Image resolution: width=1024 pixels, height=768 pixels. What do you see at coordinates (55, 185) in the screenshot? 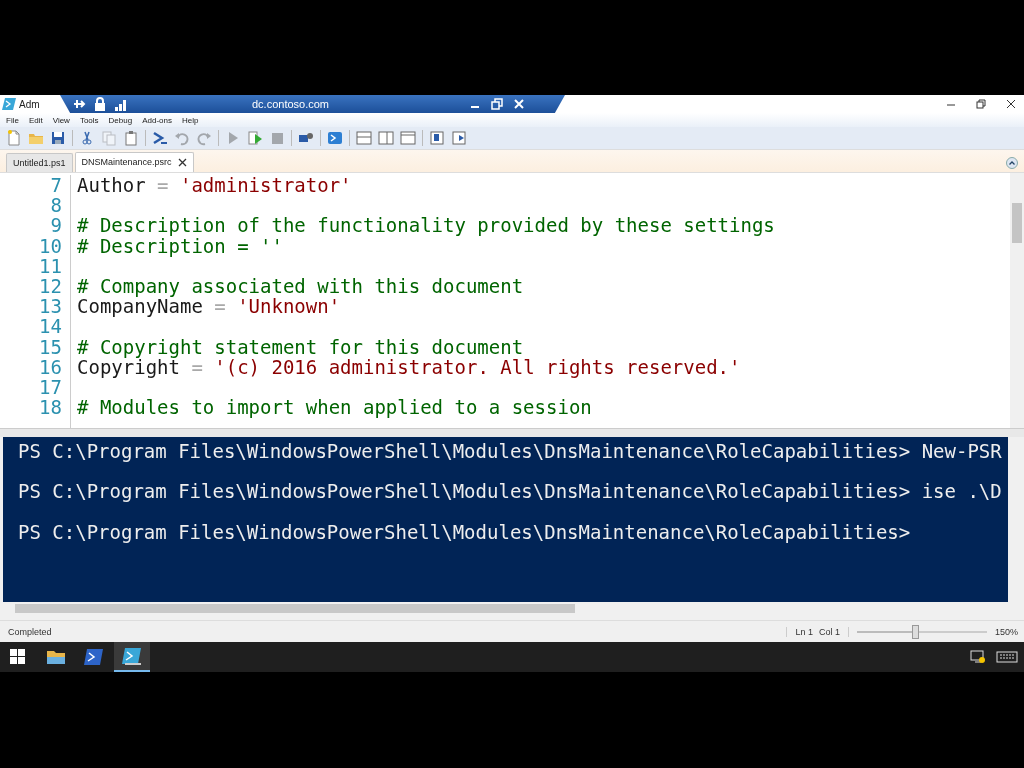
I see `line-number: 7` at bounding box center [55, 185].